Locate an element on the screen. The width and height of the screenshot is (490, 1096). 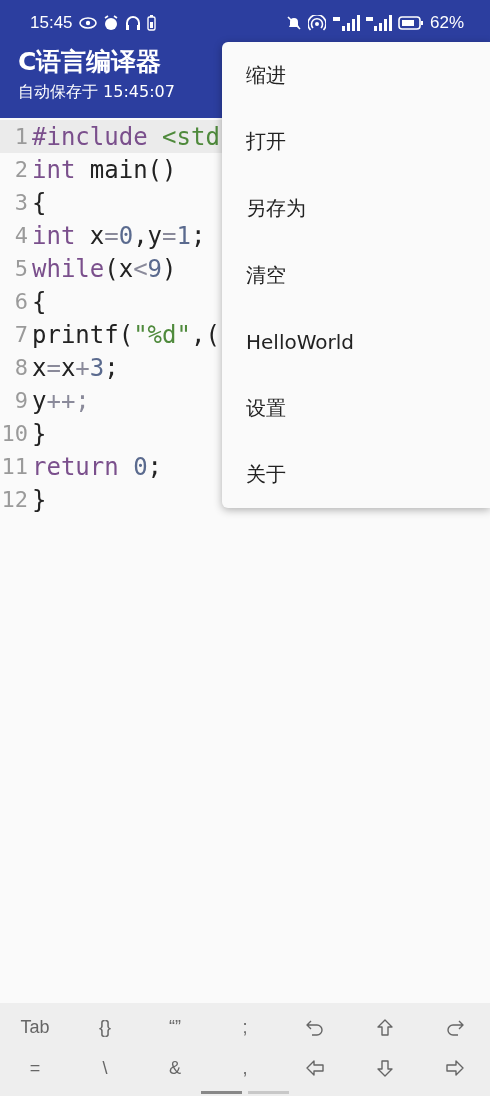
up-arrow-icon is located at coordinates (385, 1027).